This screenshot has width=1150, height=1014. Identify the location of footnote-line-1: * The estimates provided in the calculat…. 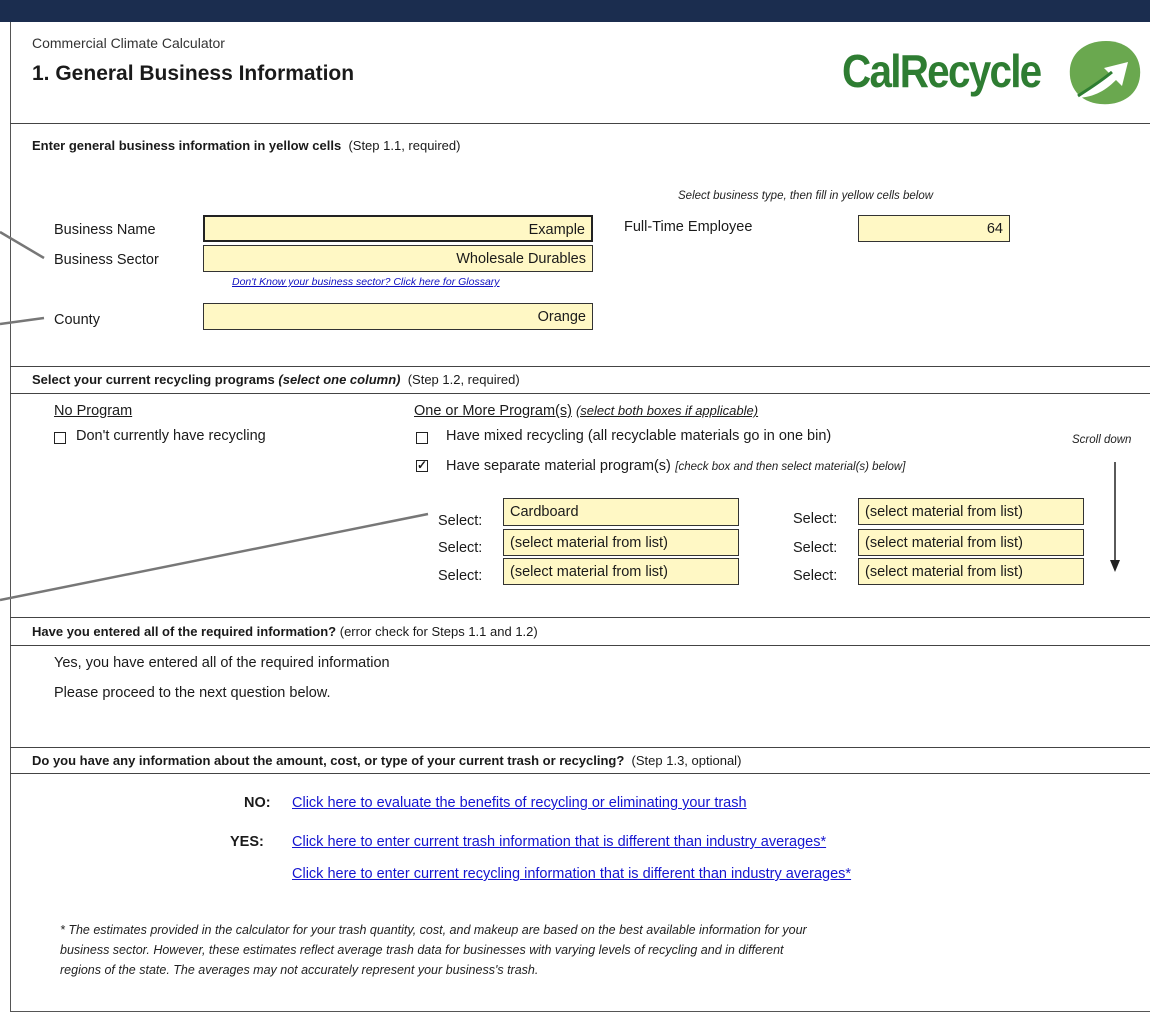
(433, 930).